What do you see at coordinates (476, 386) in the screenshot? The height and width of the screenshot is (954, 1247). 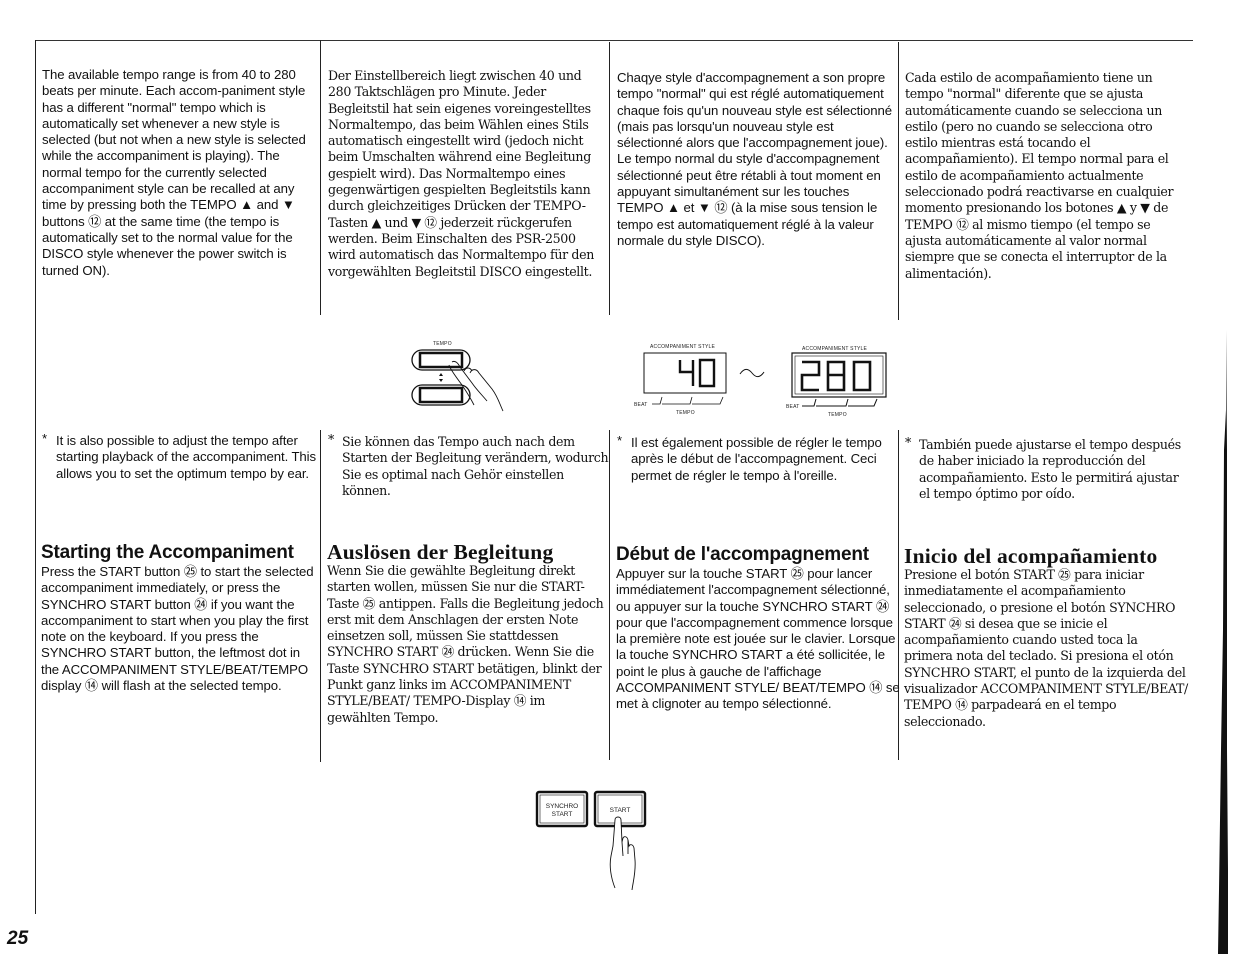 I see `pressing-hand-icon` at bounding box center [476, 386].